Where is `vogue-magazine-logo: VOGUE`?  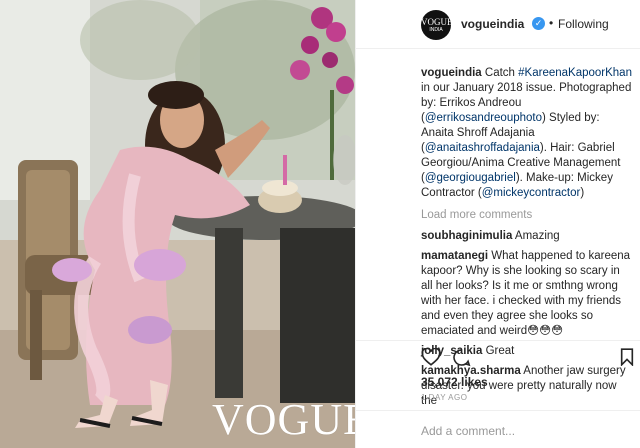
vogue-magazine-logo: VOGUE is located at coordinates (283, 419).